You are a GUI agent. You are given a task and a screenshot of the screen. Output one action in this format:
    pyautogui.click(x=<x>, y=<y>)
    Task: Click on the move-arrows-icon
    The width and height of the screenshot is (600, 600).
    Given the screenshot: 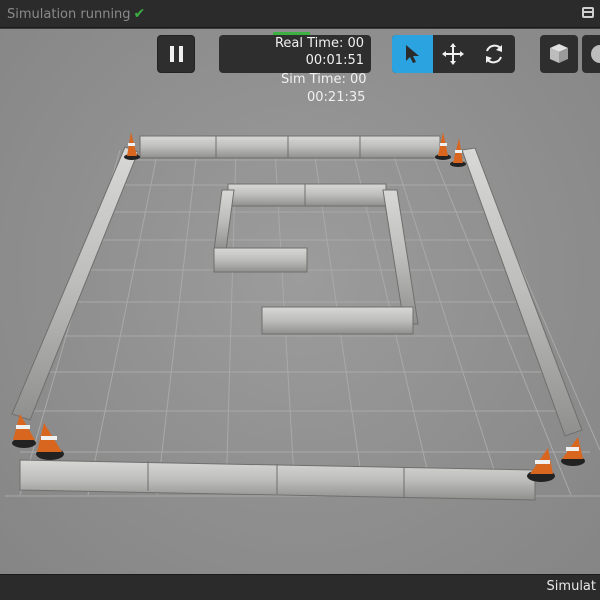 What is the action you would take?
    pyautogui.click(x=453, y=54)
    